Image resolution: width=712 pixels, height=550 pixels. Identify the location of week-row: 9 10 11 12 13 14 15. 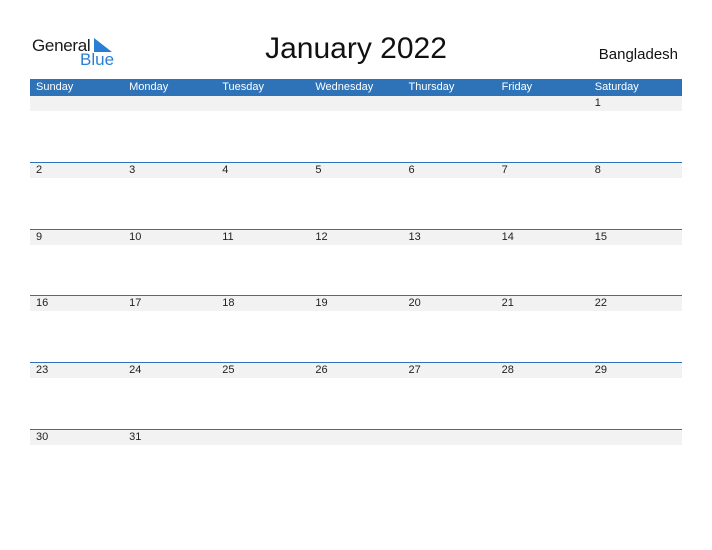
(356, 237).